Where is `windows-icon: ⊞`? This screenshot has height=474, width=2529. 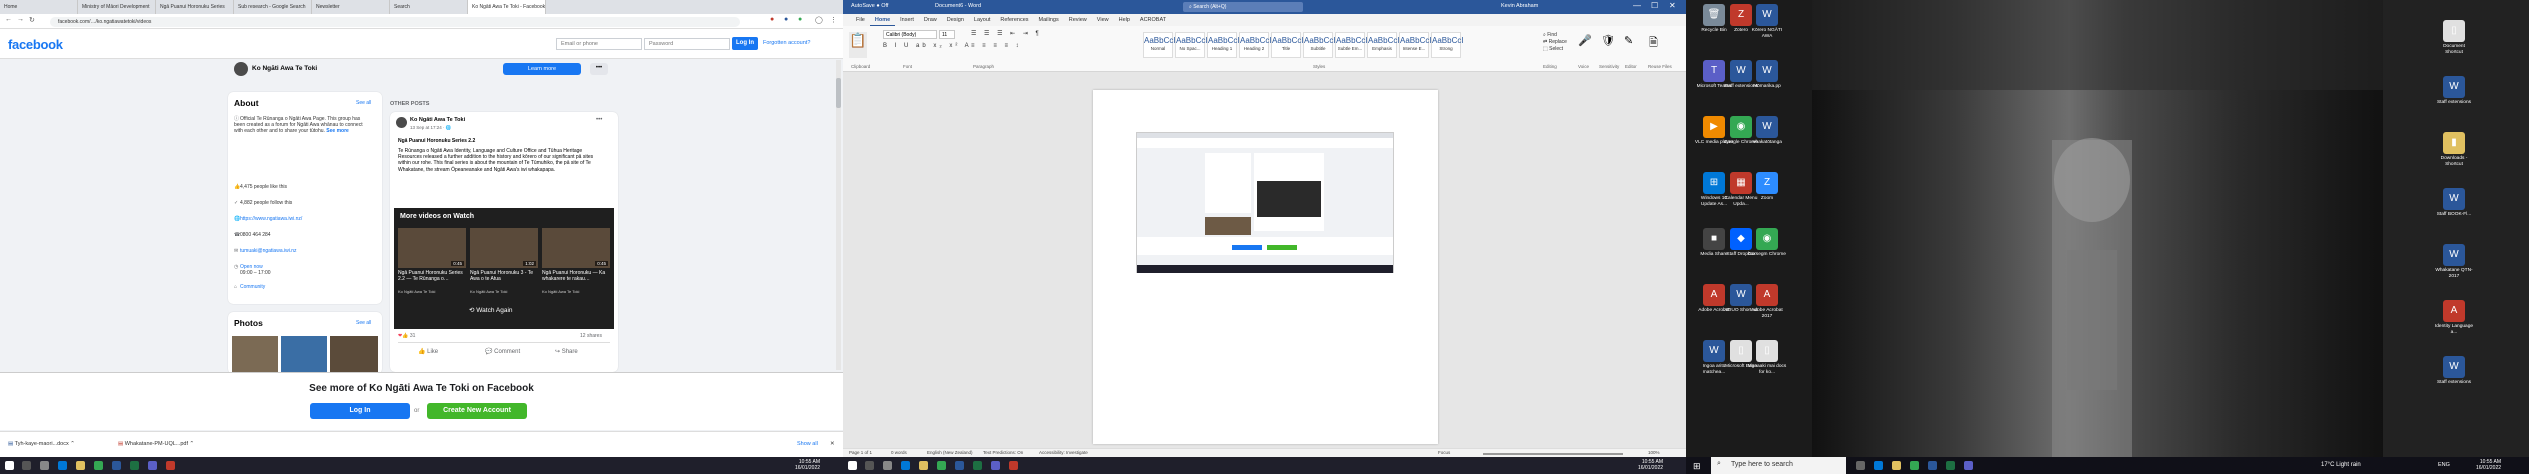 windows-icon: ⊞ is located at coordinates (1697, 466).